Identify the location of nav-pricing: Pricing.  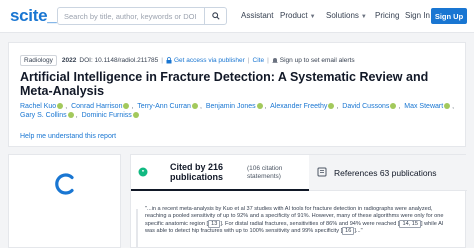
(387, 15).